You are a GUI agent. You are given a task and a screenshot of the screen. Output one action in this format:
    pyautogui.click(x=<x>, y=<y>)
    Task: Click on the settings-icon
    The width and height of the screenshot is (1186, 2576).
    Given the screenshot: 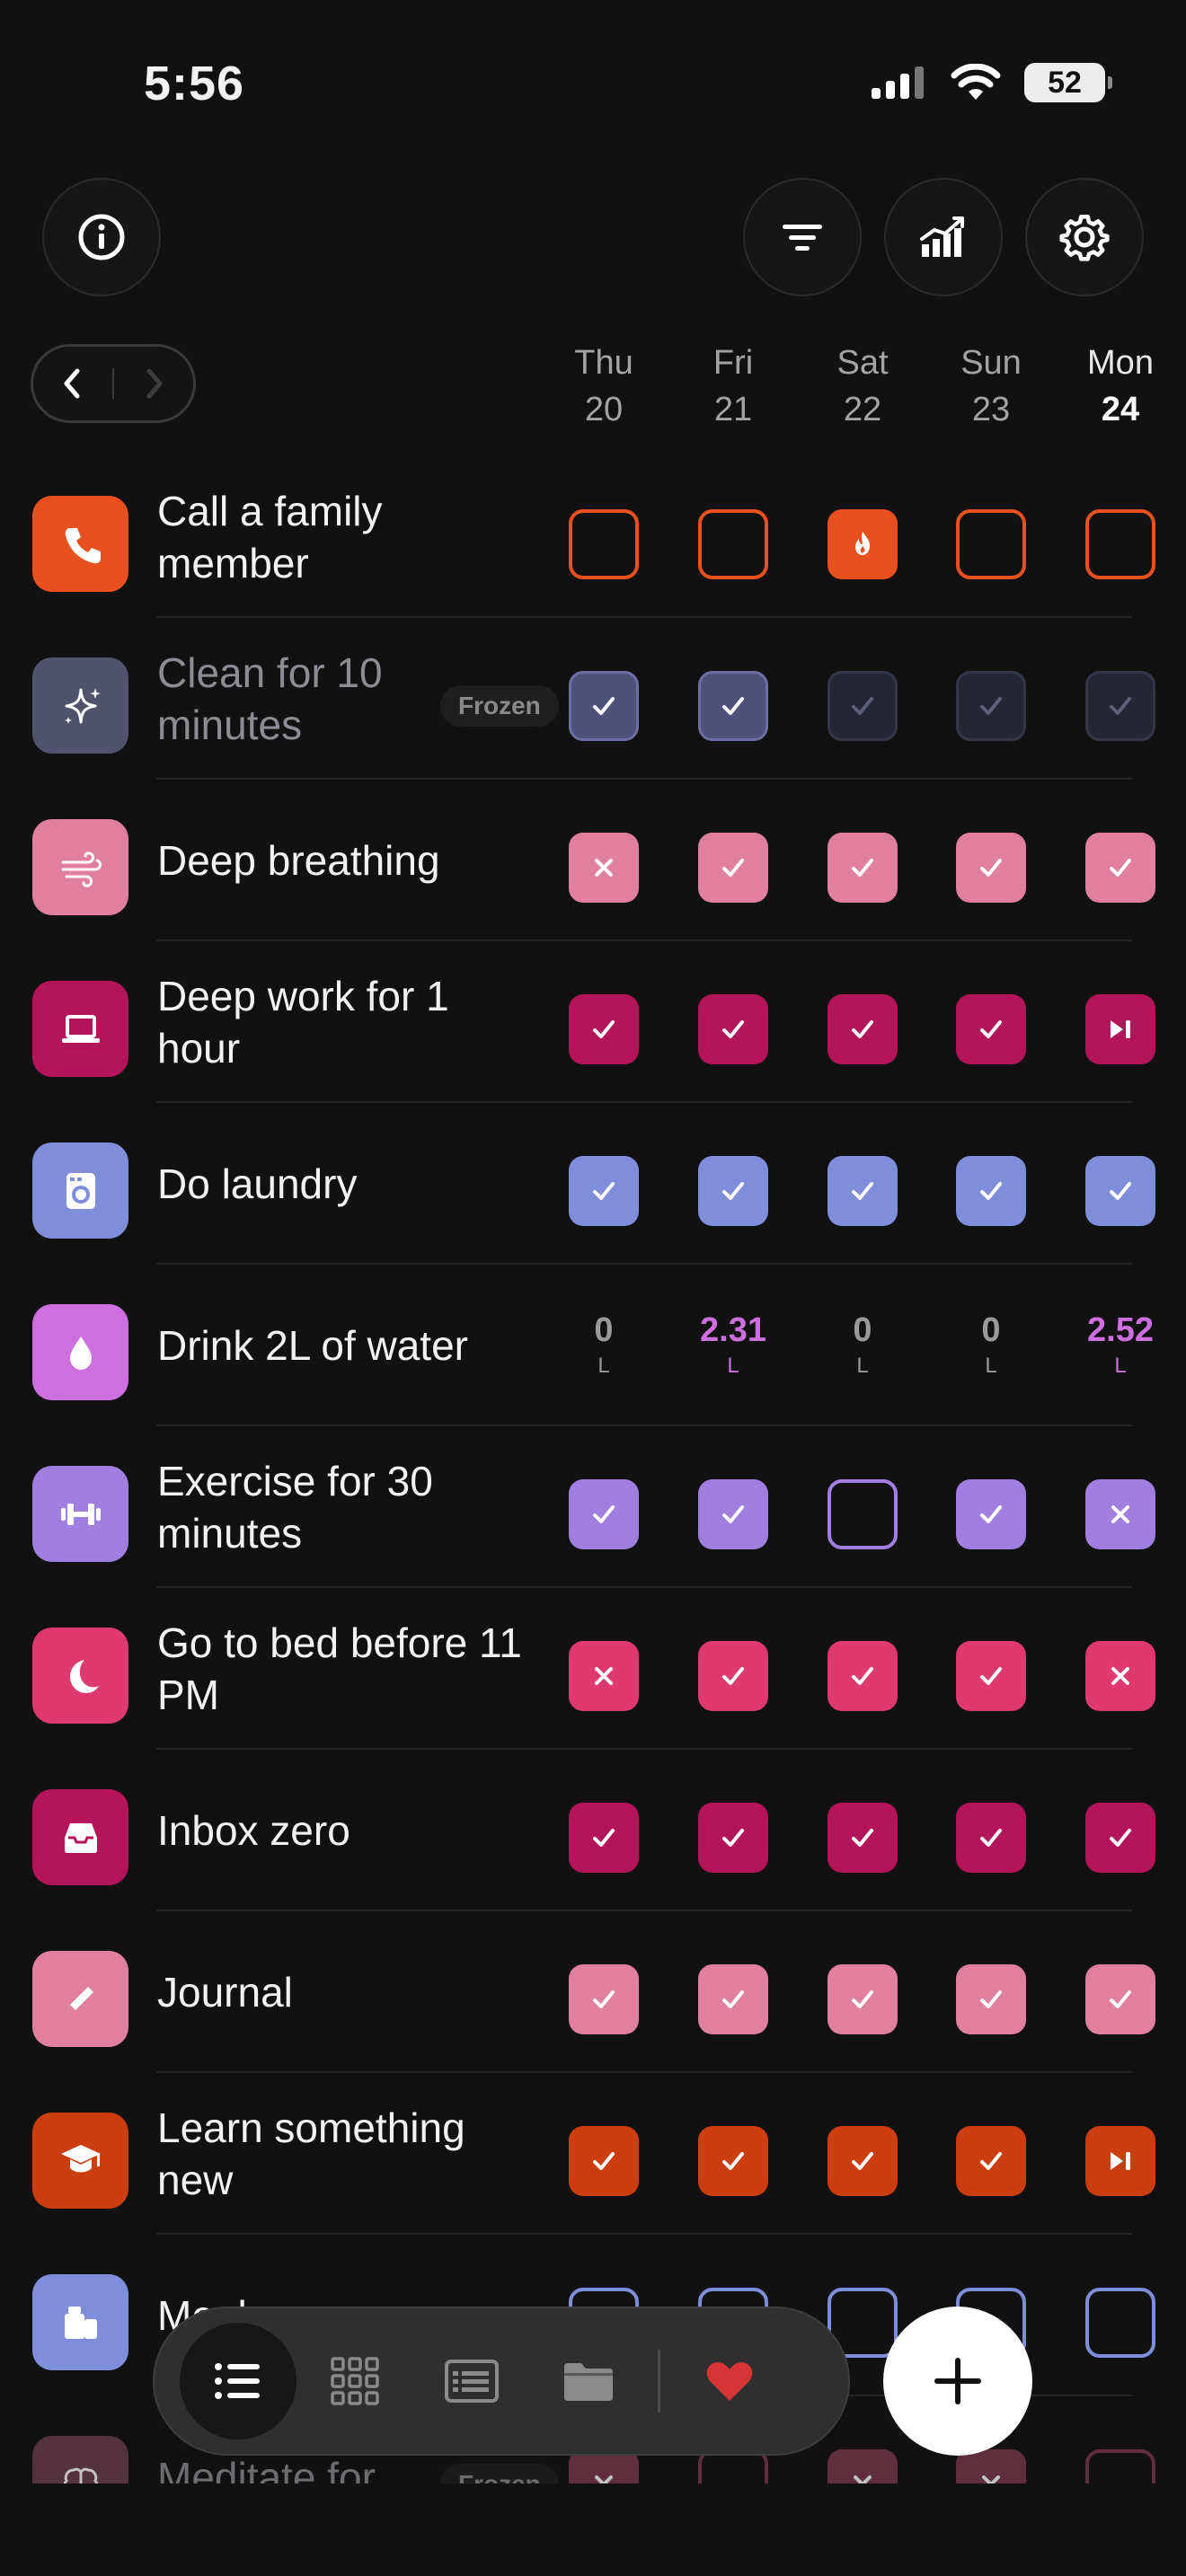 What is the action you would take?
    pyautogui.click(x=1084, y=238)
    